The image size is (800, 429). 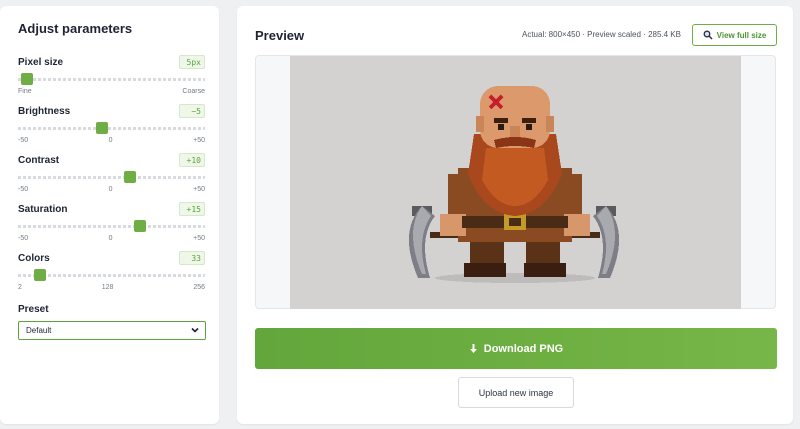 I want to click on value-badge: +10, so click(x=192, y=160).